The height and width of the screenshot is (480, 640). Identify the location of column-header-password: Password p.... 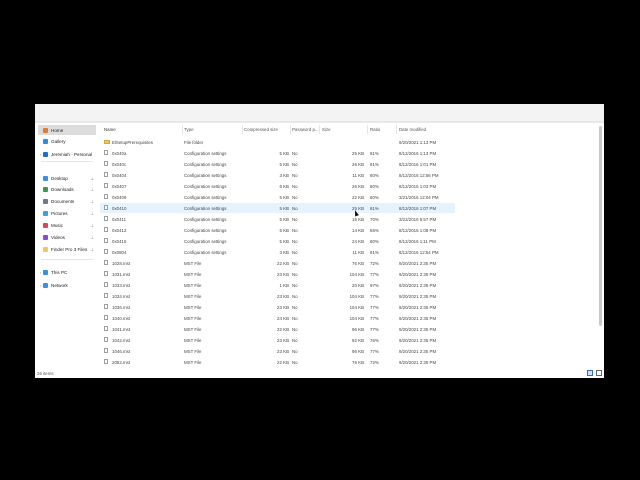
(305, 129).